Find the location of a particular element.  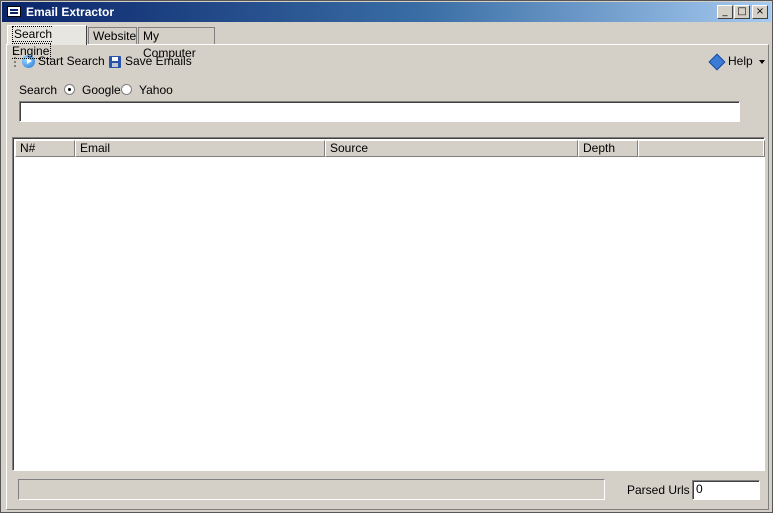

save-emails-button: Save Emails is located at coordinates (150, 61).